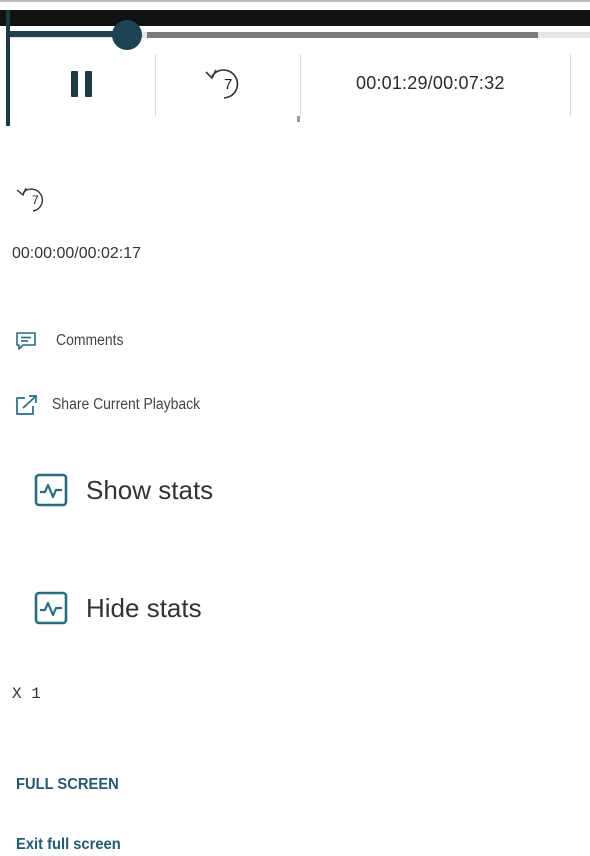 The width and height of the screenshot is (590, 856). I want to click on video-player-controls: 7 00:01:29/00:07:32, so click(295, 63).